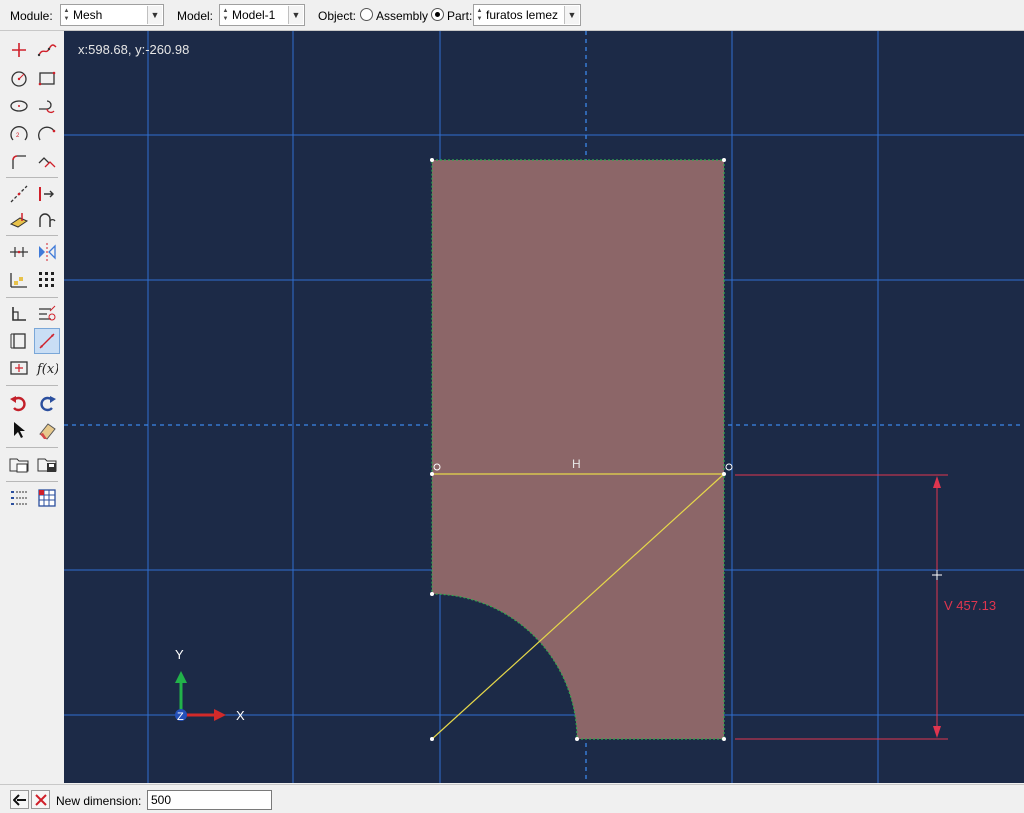 Image resolution: width=1024 pixels, height=813 pixels. I want to click on model-label: Model:, so click(195, 16).